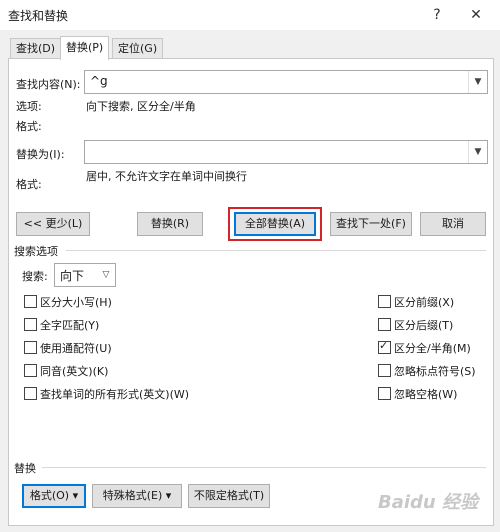 The image size is (500, 532). I want to click on tab-find: 查找(D), so click(36, 48).